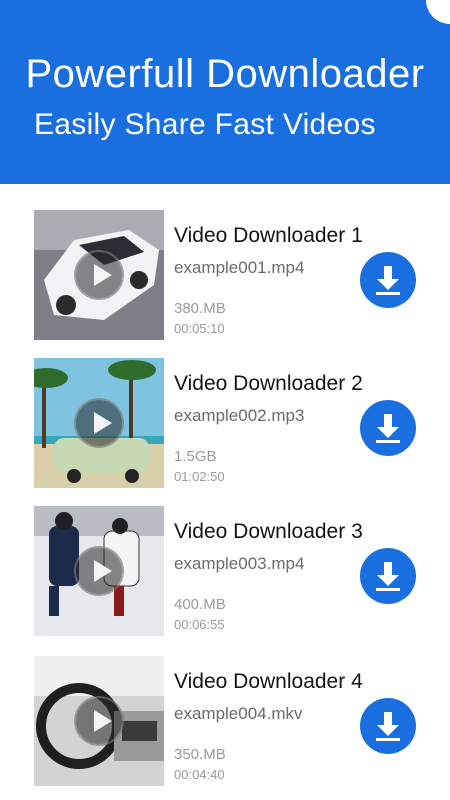 The image size is (450, 800). Describe the element at coordinates (195, 456) in the screenshot. I see `video-size: 1.5GB` at that location.